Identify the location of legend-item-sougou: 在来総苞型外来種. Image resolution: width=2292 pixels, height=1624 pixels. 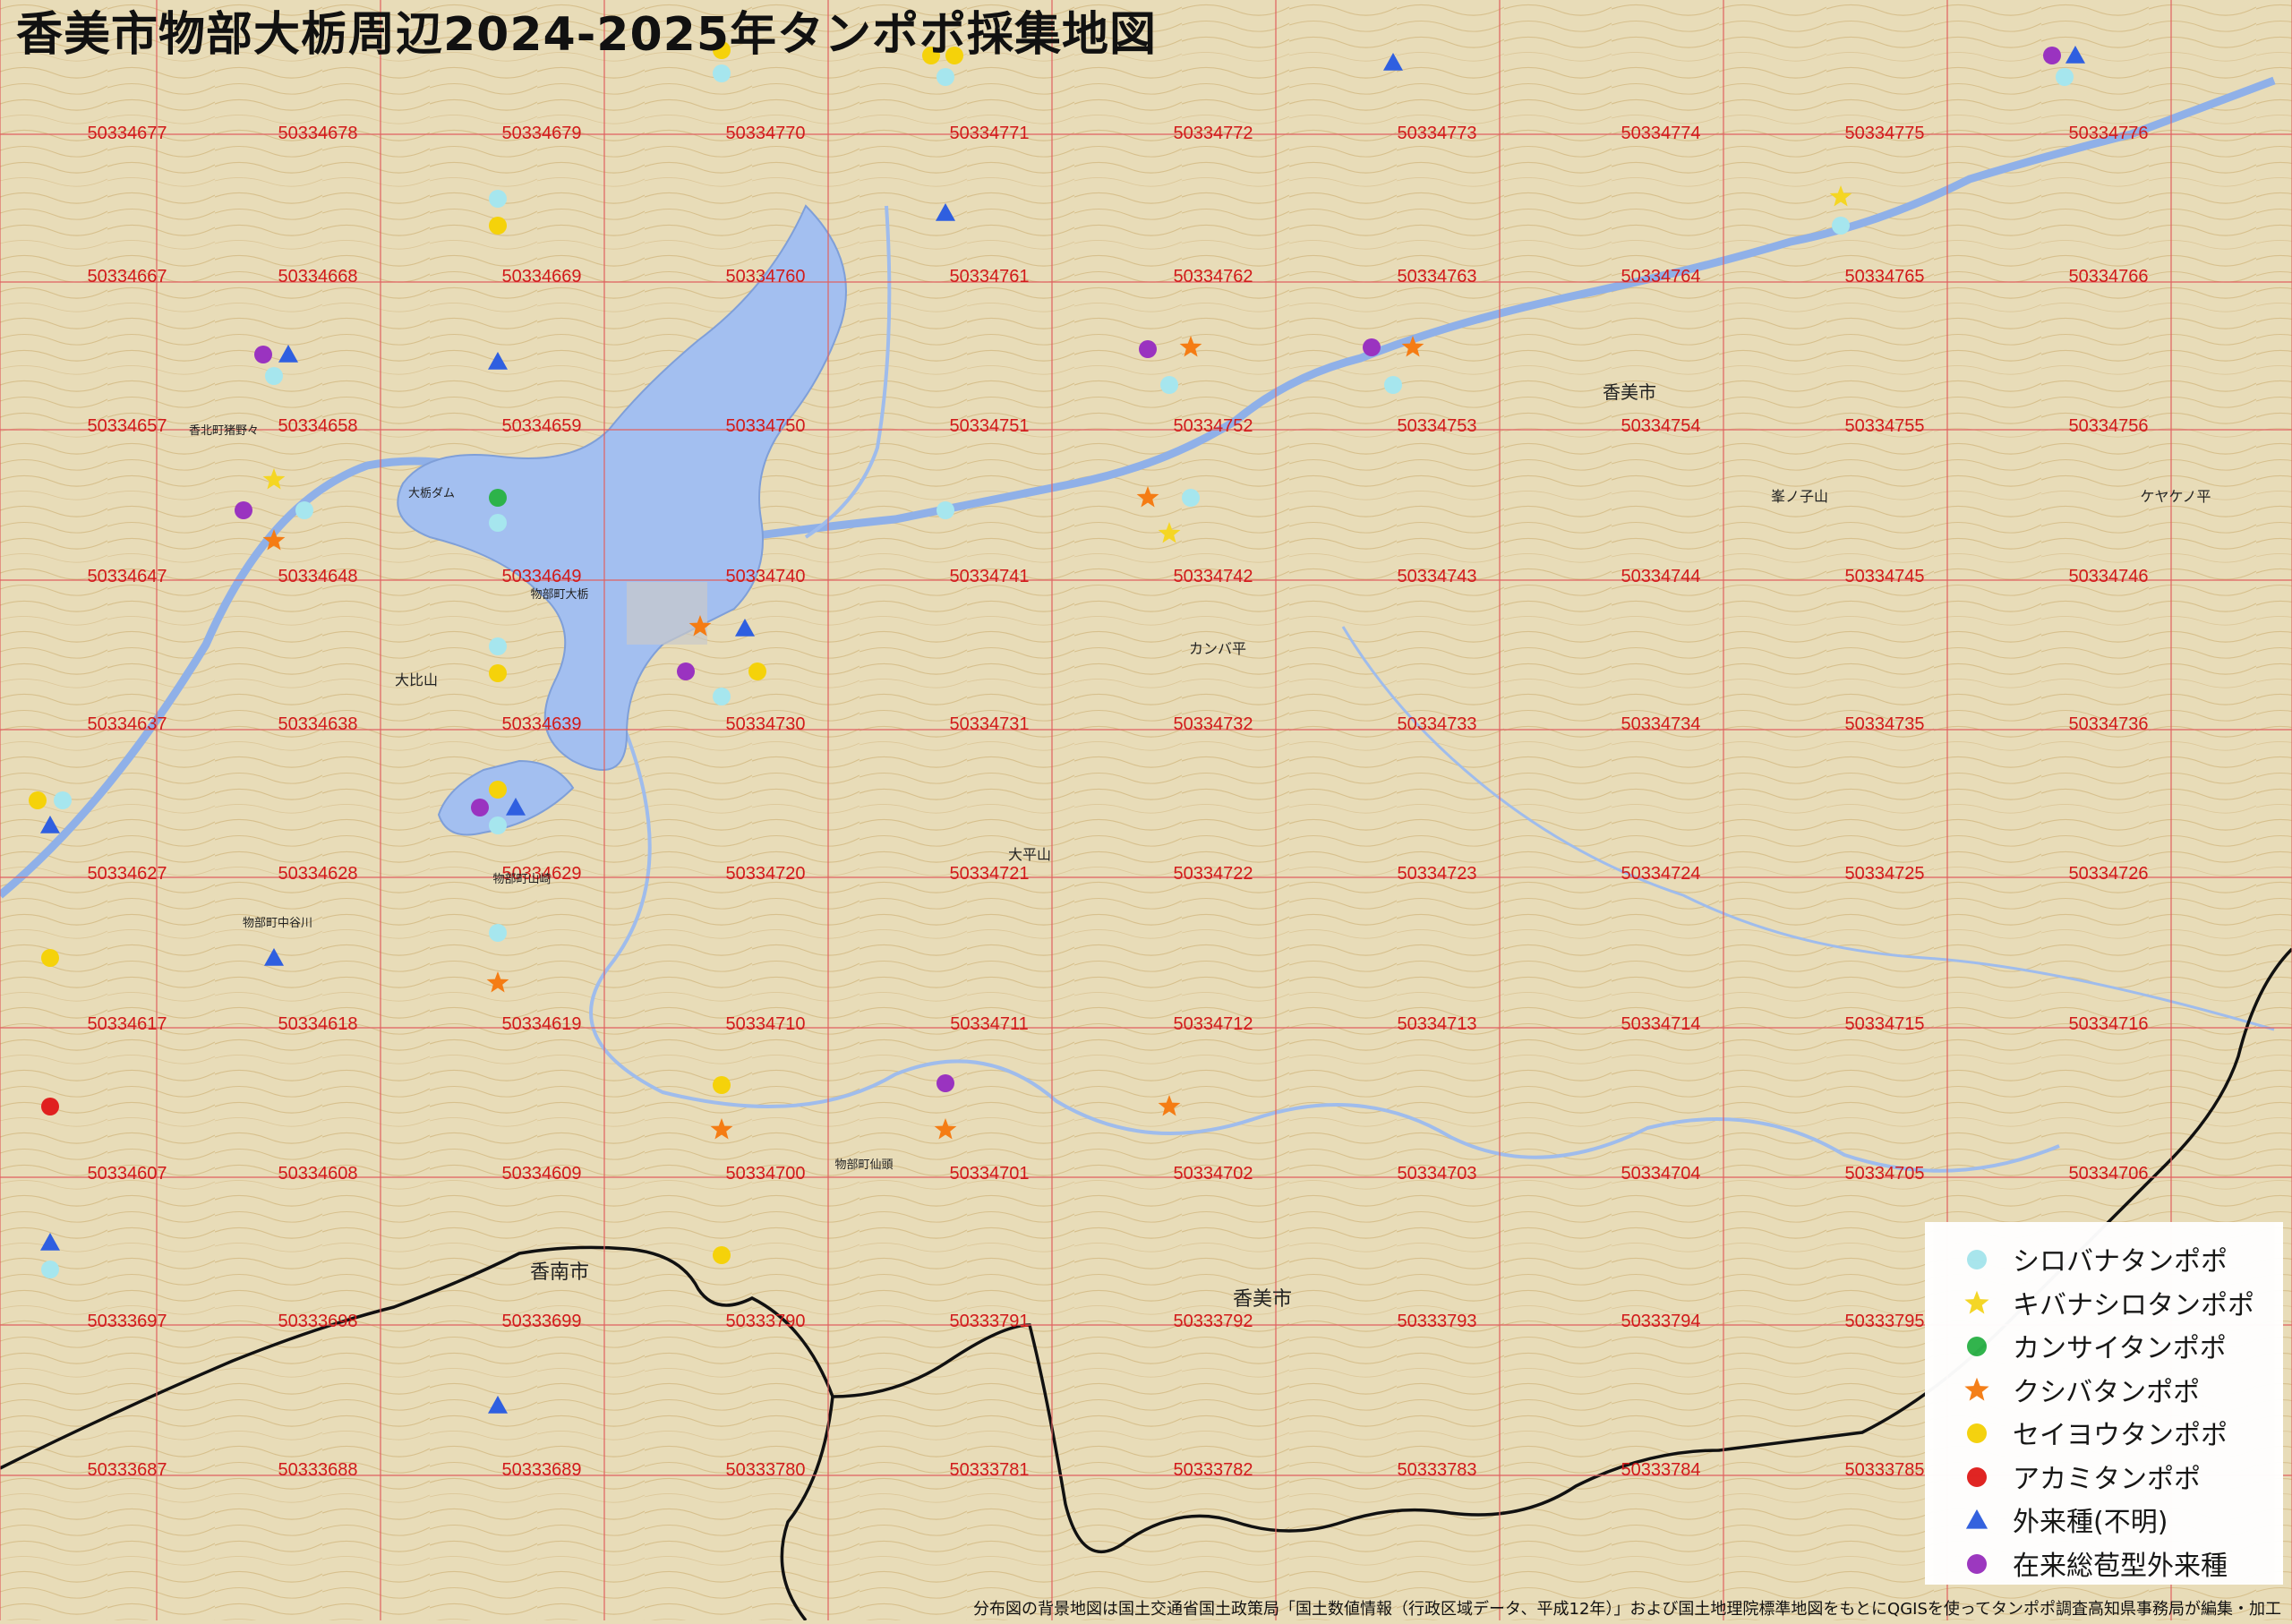
(2094, 1563).